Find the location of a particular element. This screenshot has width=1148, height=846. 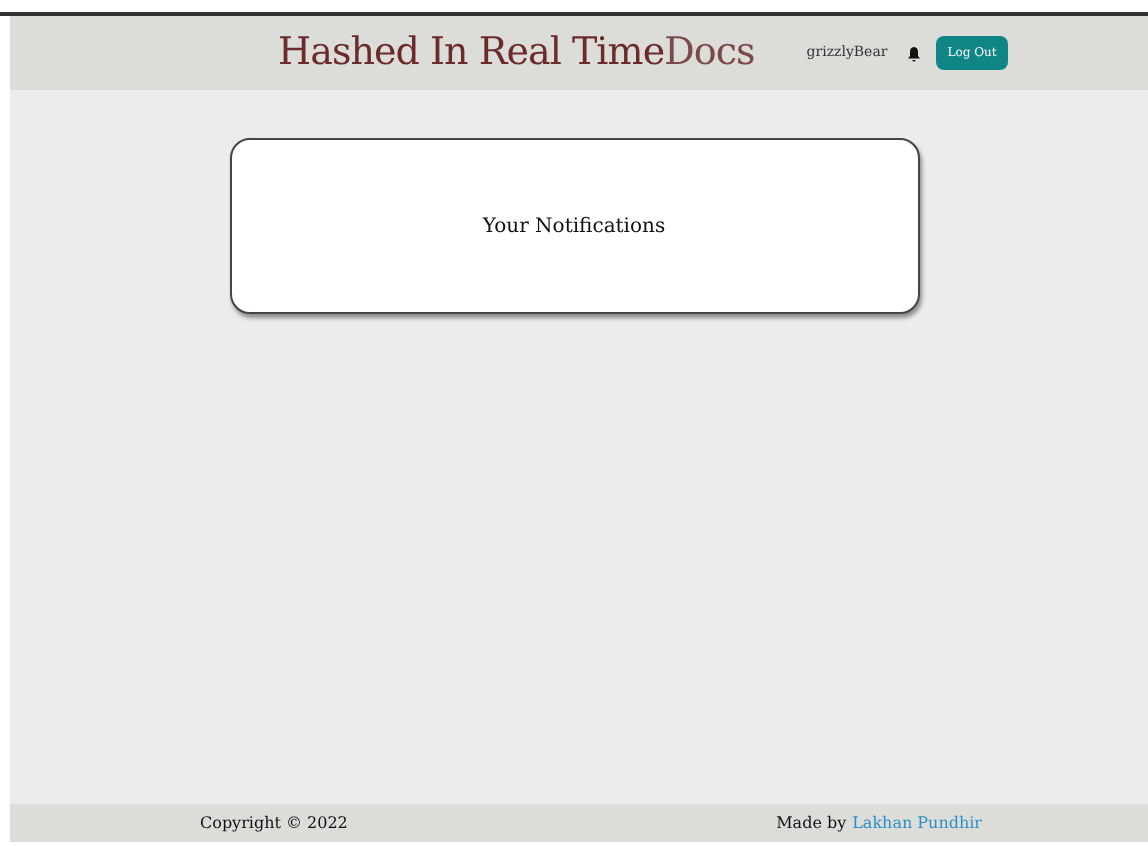

author-link: Lakhan Pundhir is located at coordinates (917, 823).